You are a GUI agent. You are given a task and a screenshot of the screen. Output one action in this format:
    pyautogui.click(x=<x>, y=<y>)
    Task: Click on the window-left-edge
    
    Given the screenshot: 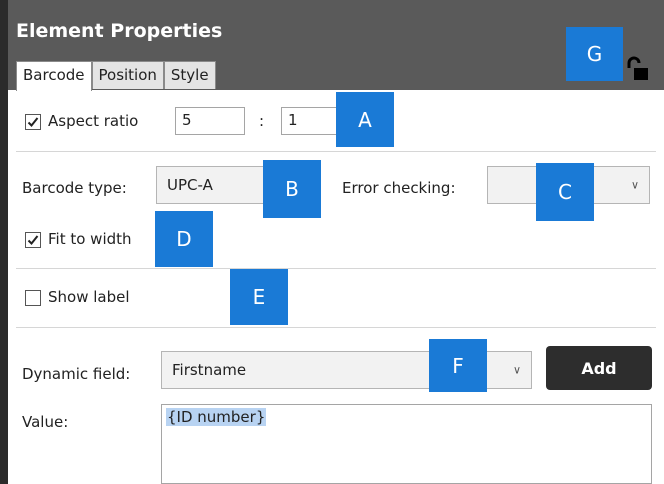 What is the action you would take?
    pyautogui.click(x=4, y=242)
    